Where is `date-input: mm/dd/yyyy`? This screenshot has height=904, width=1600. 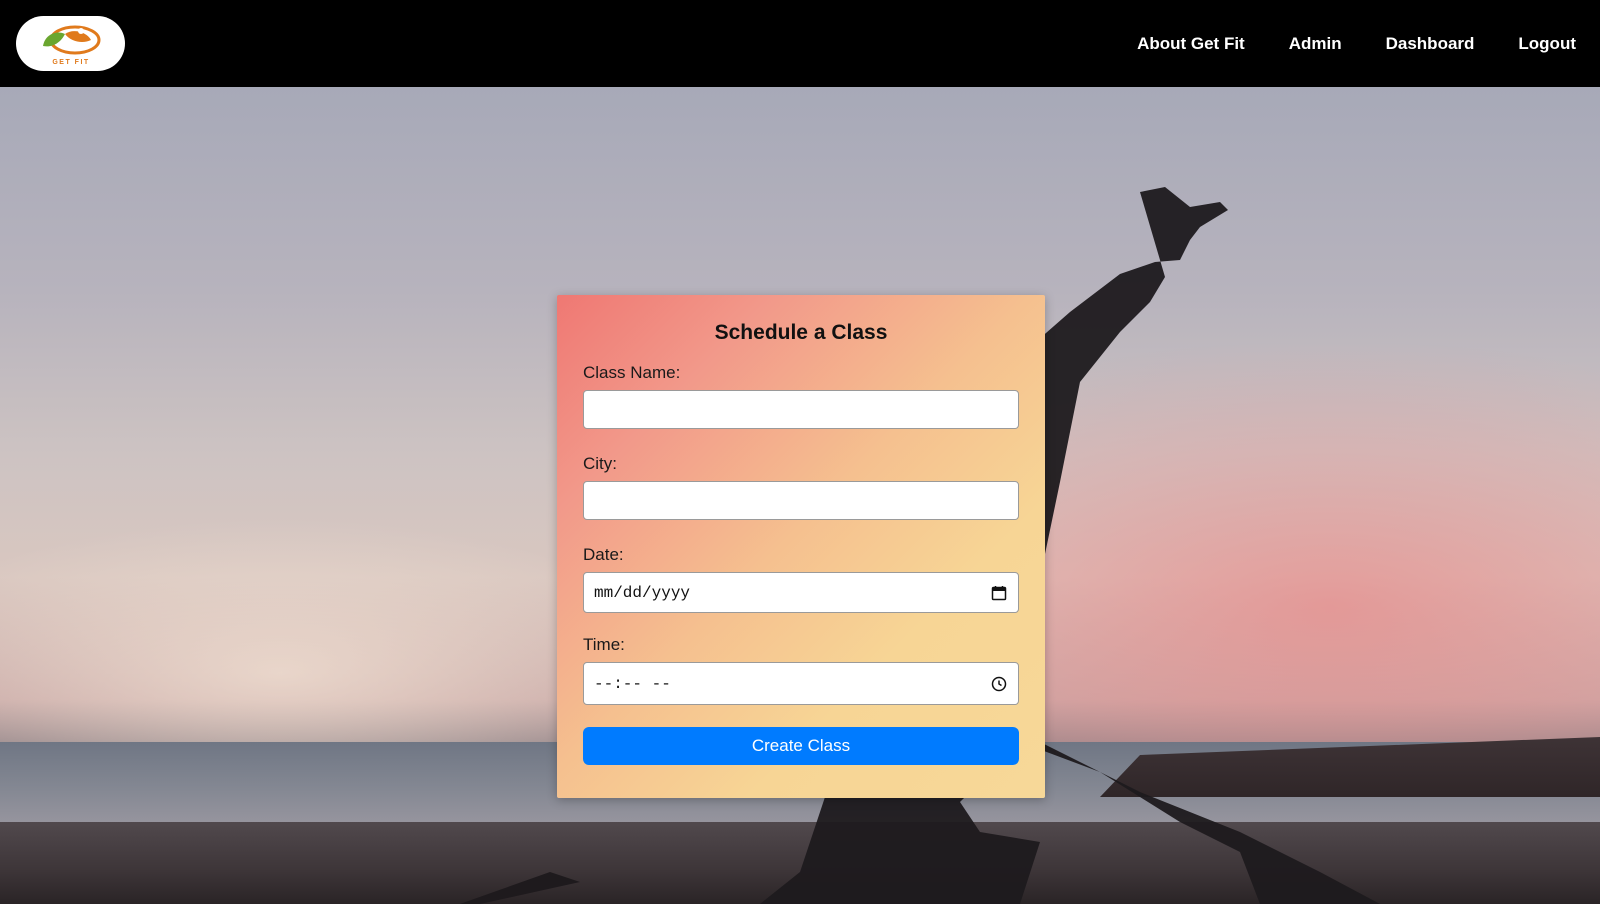 date-input: mm/dd/yyyy is located at coordinates (801, 592).